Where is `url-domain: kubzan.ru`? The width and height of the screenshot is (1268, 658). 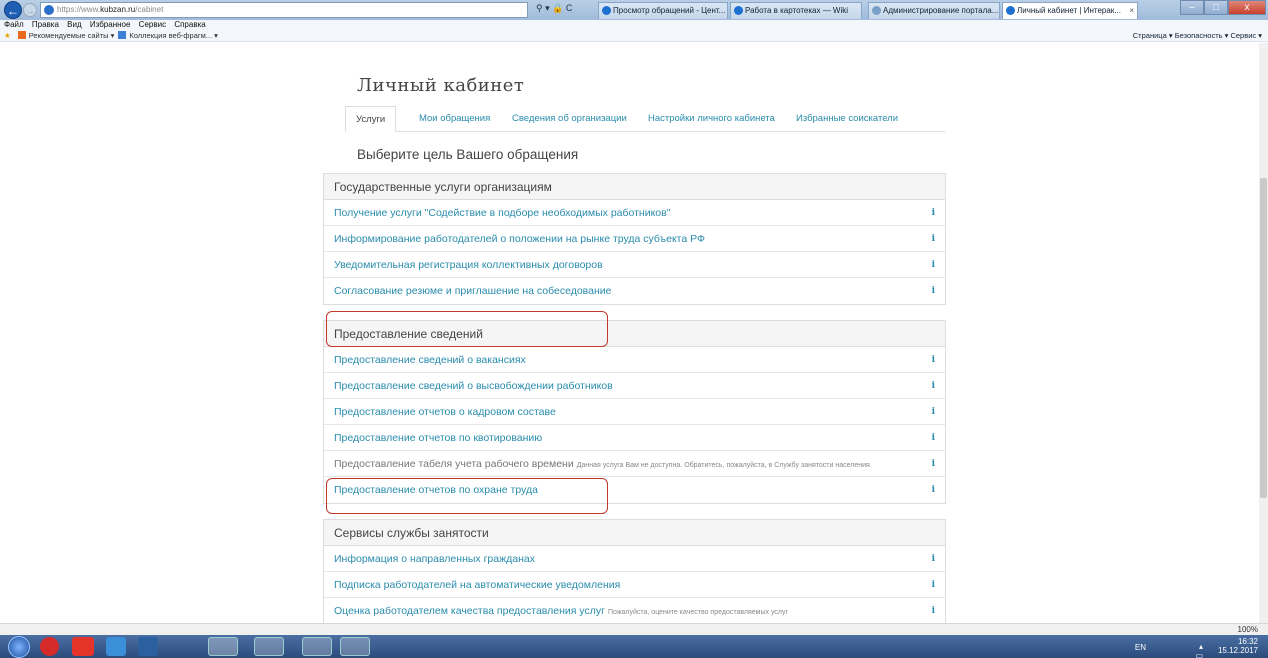
url-domain: kubzan.ru is located at coordinates (118, 9).